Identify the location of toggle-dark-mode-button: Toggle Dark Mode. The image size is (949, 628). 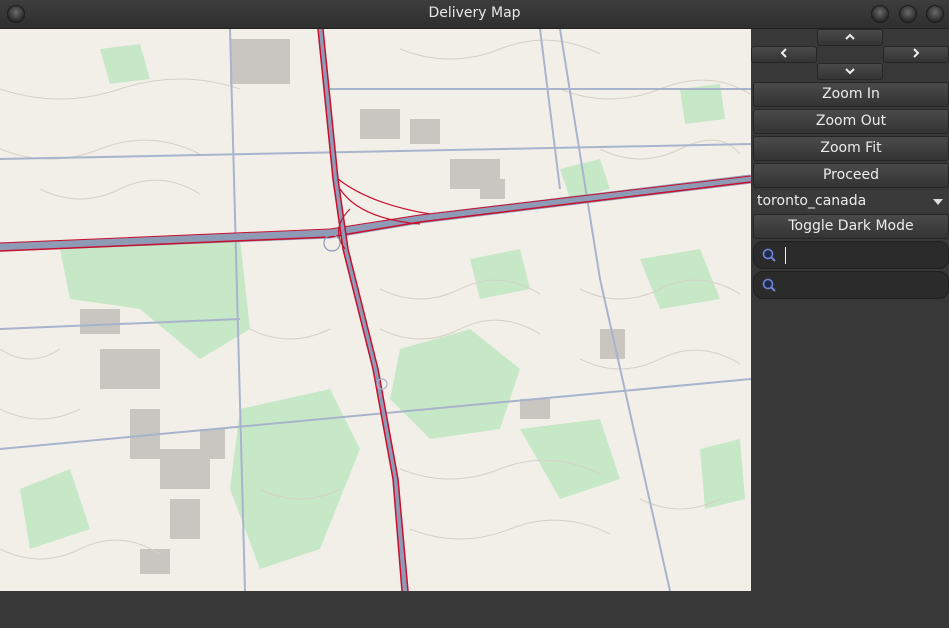
(851, 226).